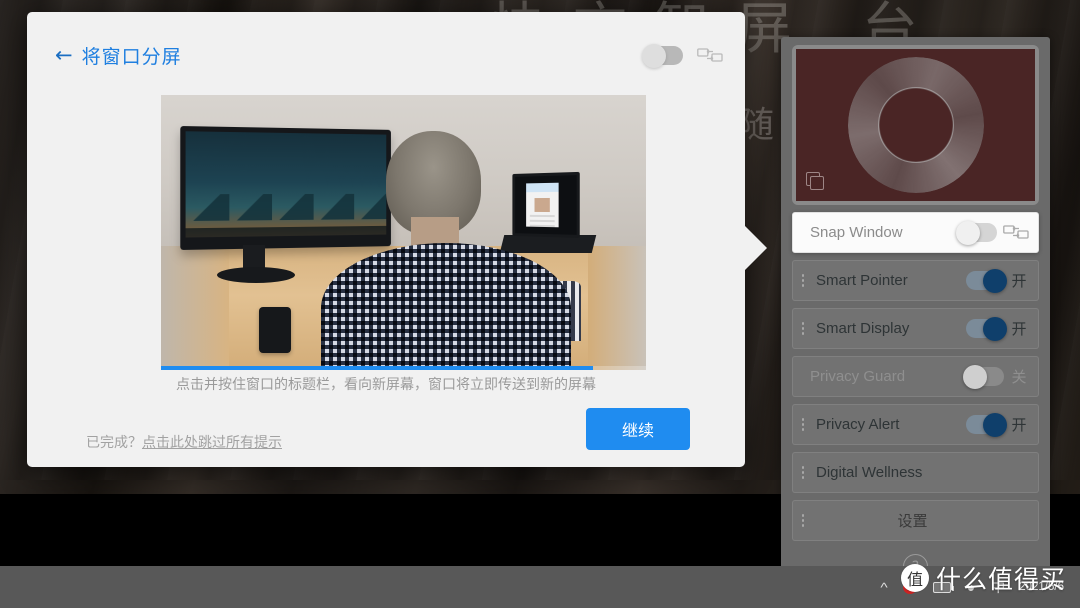 The height and width of the screenshot is (608, 1080). Describe the element at coordinates (286, 207) in the screenshot. I see `wallpaper-mountains` at that location.